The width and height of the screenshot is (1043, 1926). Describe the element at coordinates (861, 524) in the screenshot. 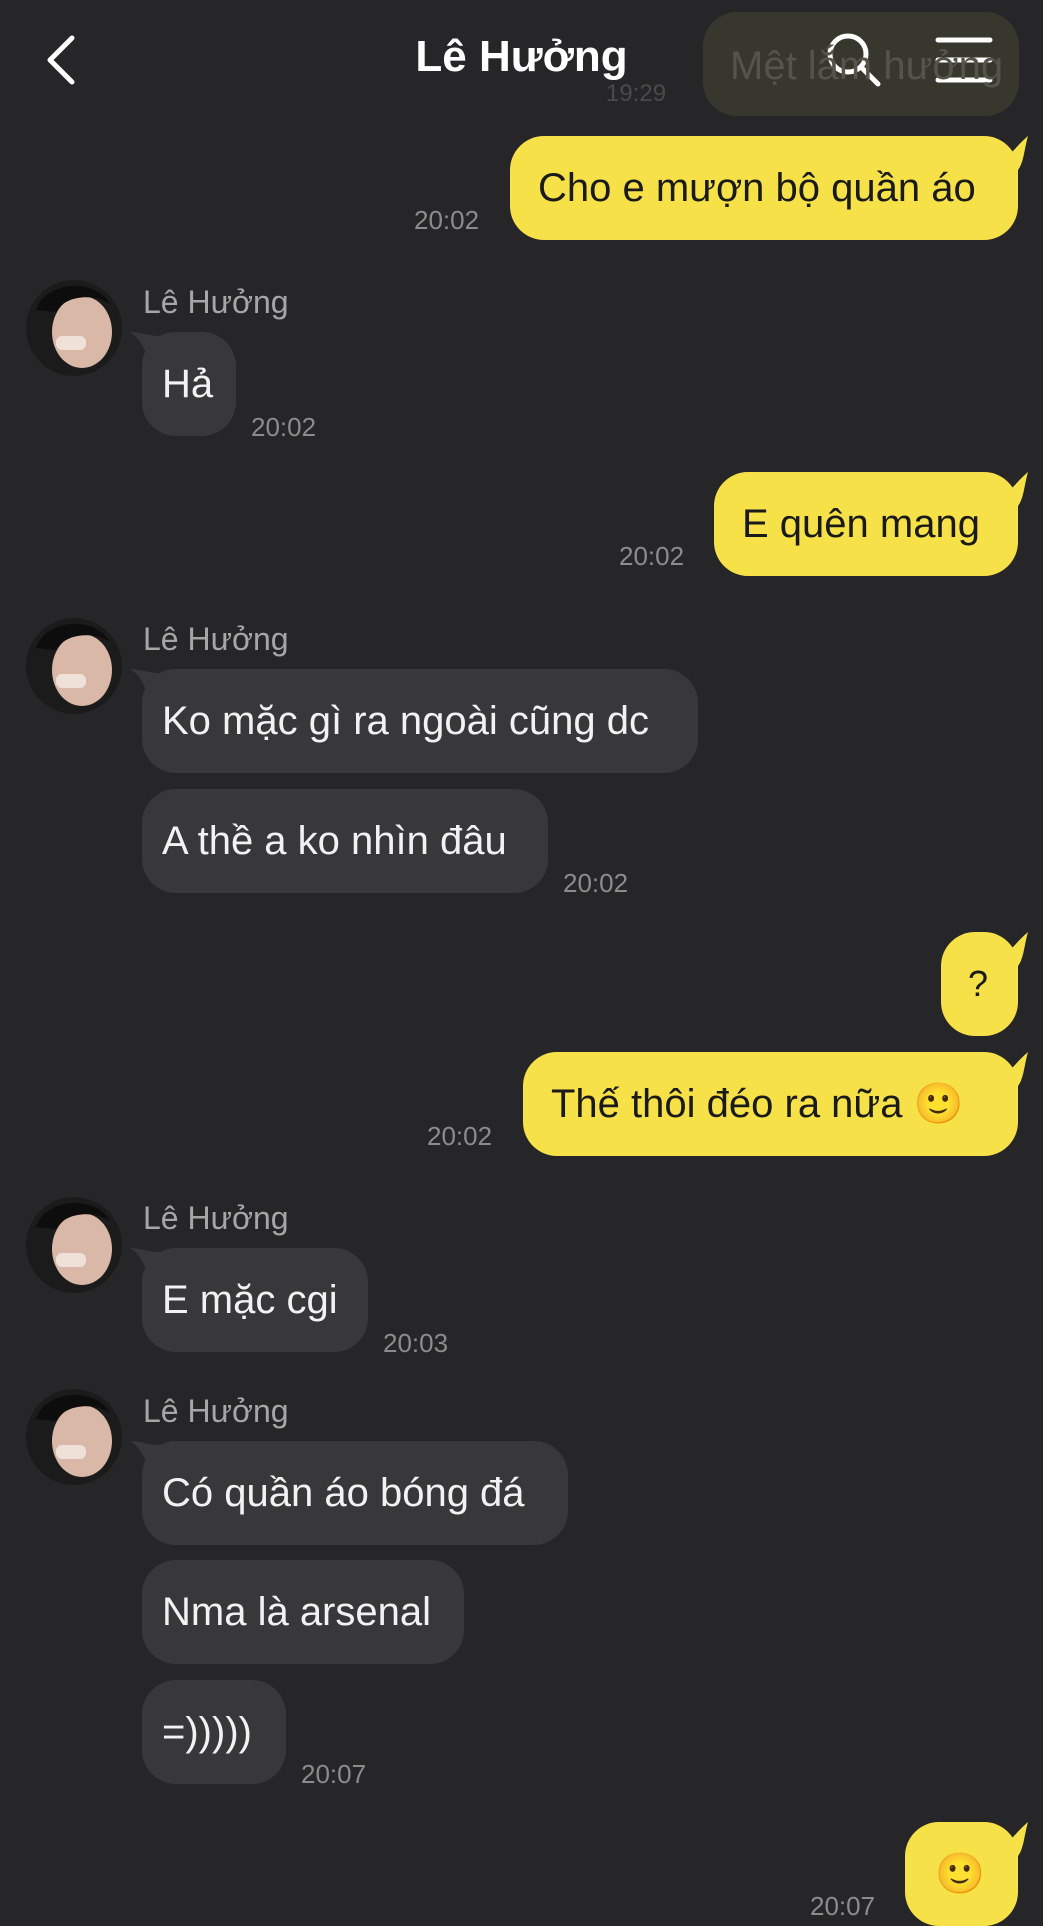

I see `message-text: E quên mang` at that location.